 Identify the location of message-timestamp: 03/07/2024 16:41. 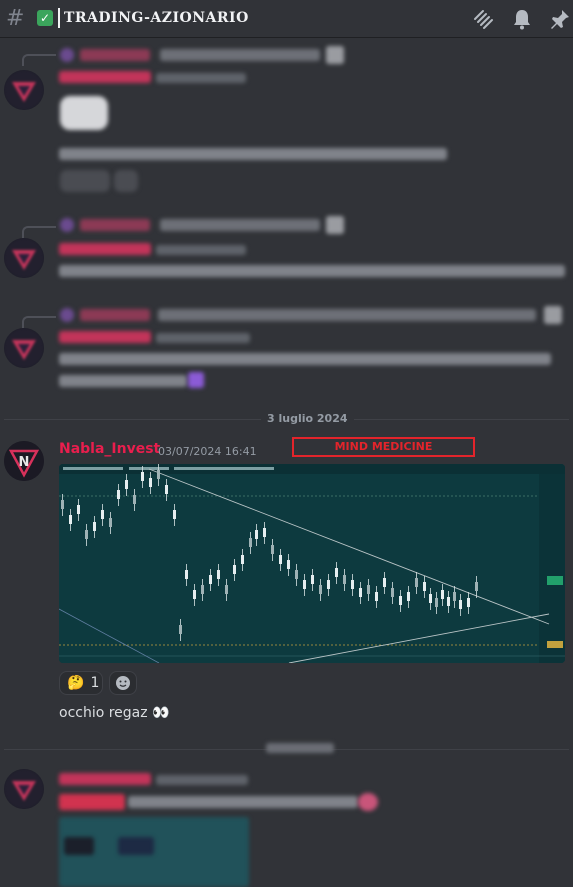
(207, 451).